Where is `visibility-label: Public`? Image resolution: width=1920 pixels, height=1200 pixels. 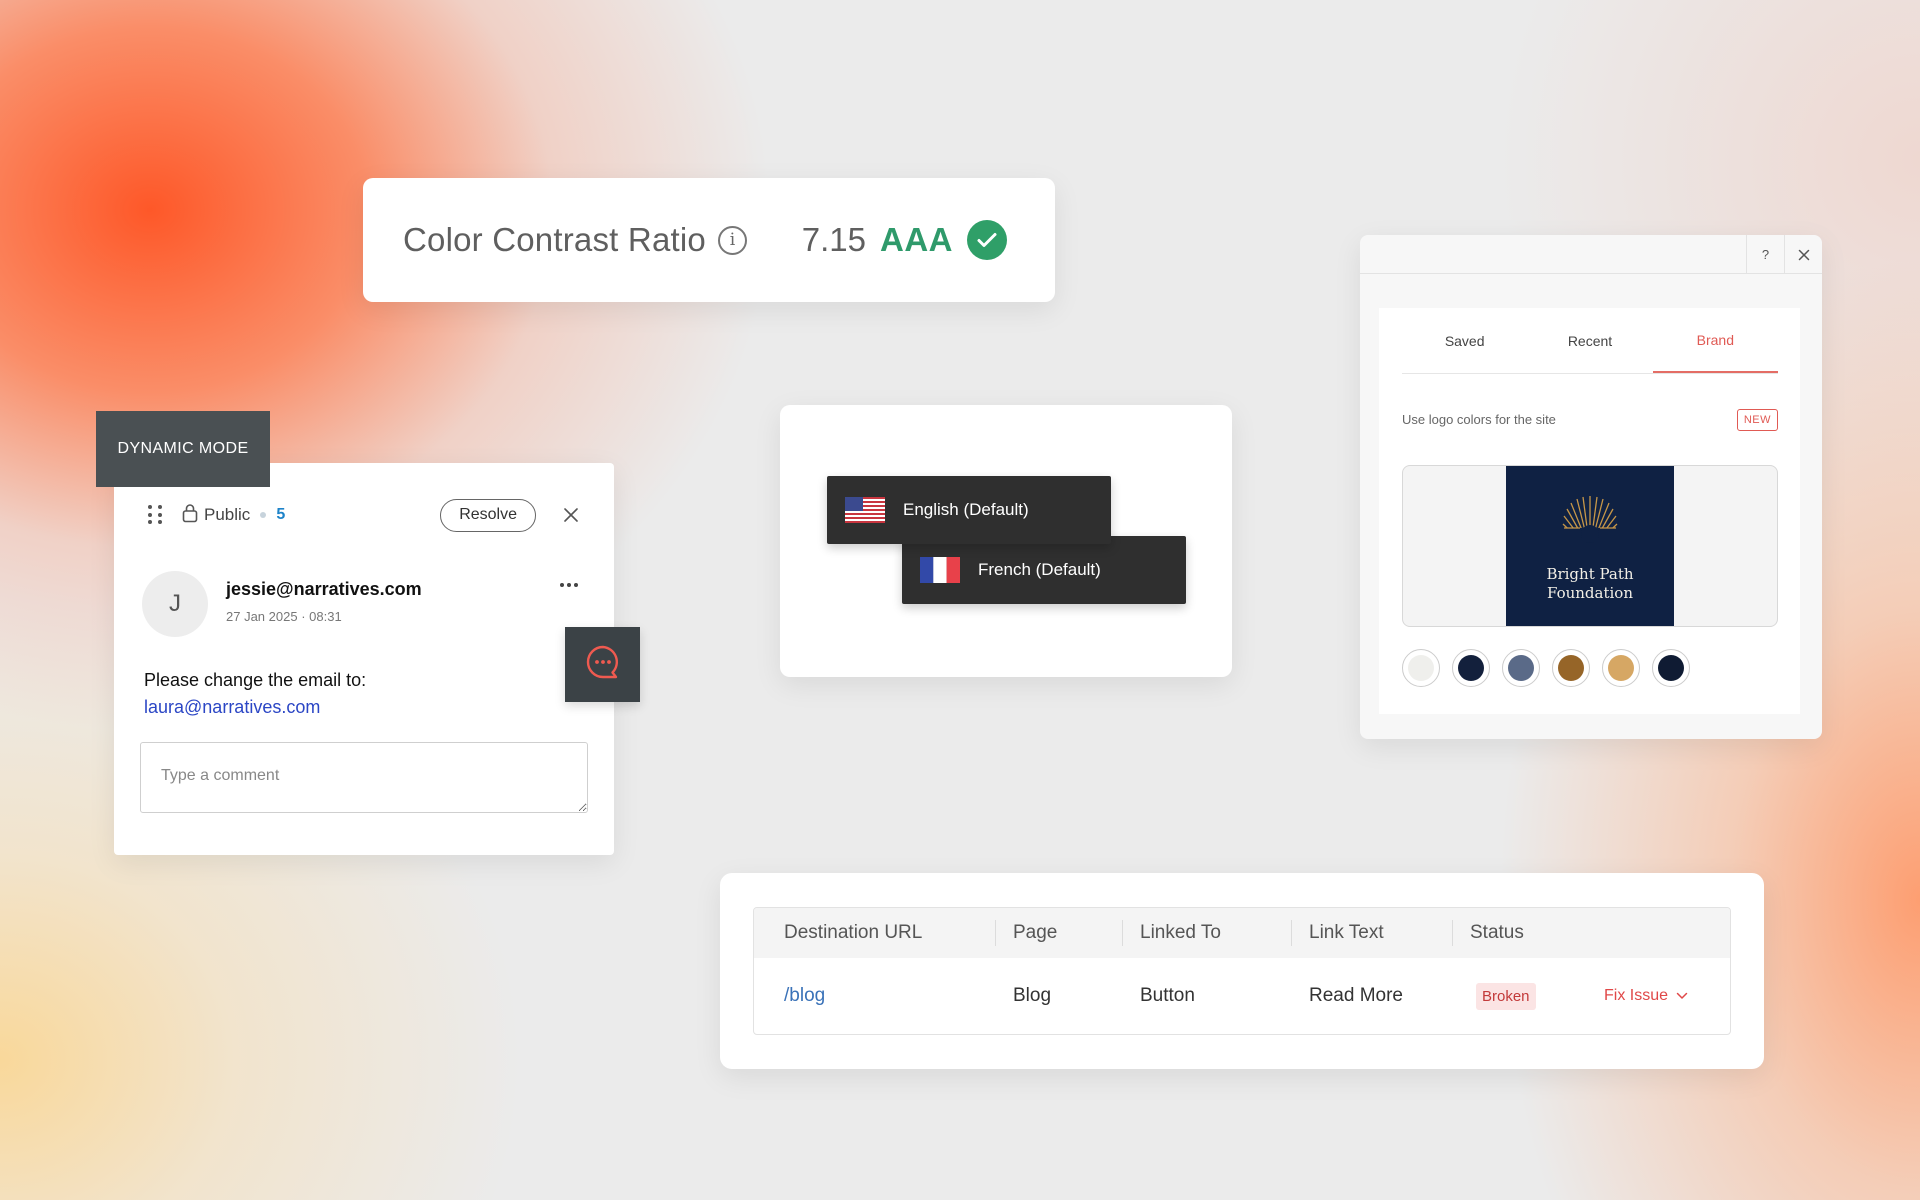 visibility-label: Public is located at coordinates (227, 515).